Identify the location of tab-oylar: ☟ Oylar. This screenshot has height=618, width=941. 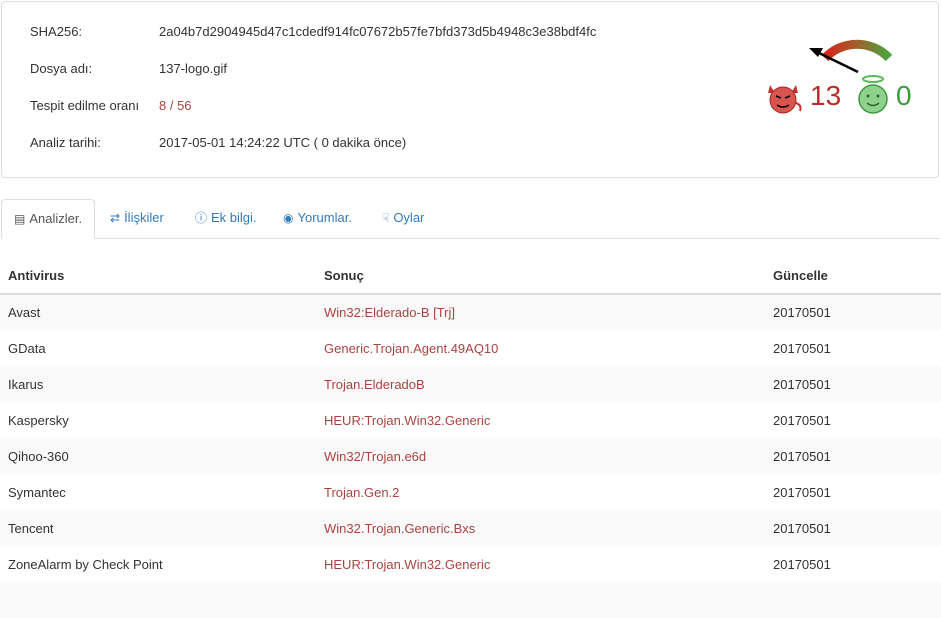
(403, 218).